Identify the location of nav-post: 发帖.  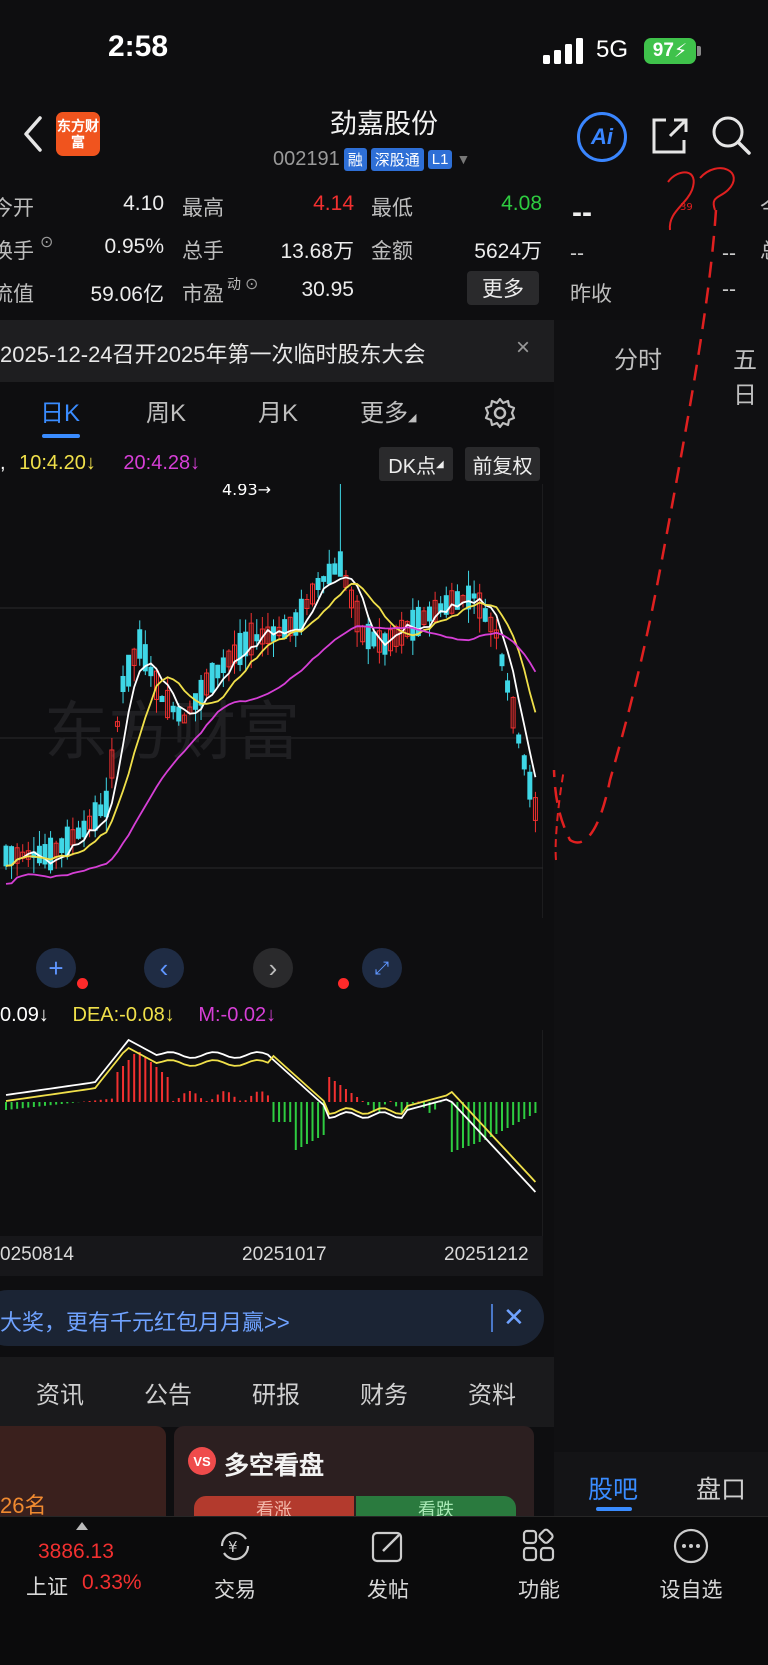
(388, 1565).